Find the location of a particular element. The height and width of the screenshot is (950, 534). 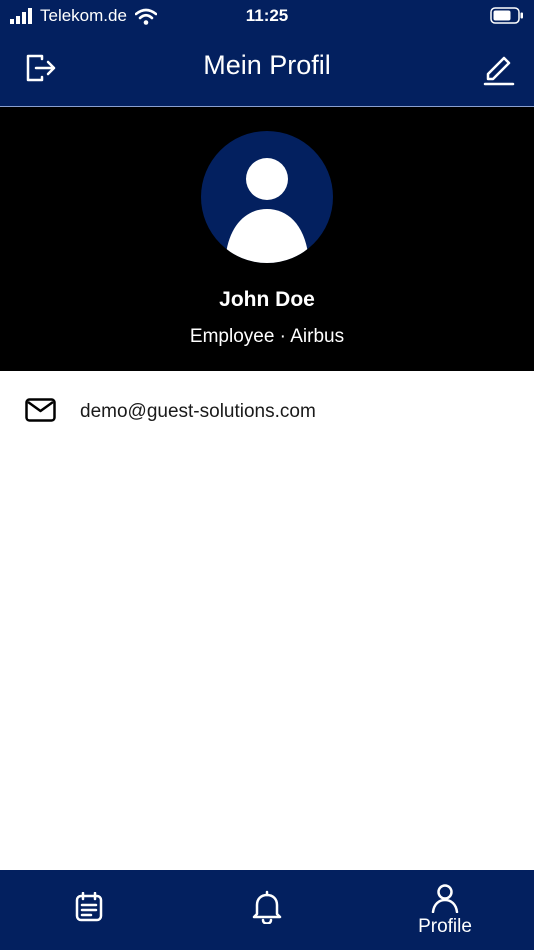

page-title: Mein Profil is located at coordinates (267, 65).